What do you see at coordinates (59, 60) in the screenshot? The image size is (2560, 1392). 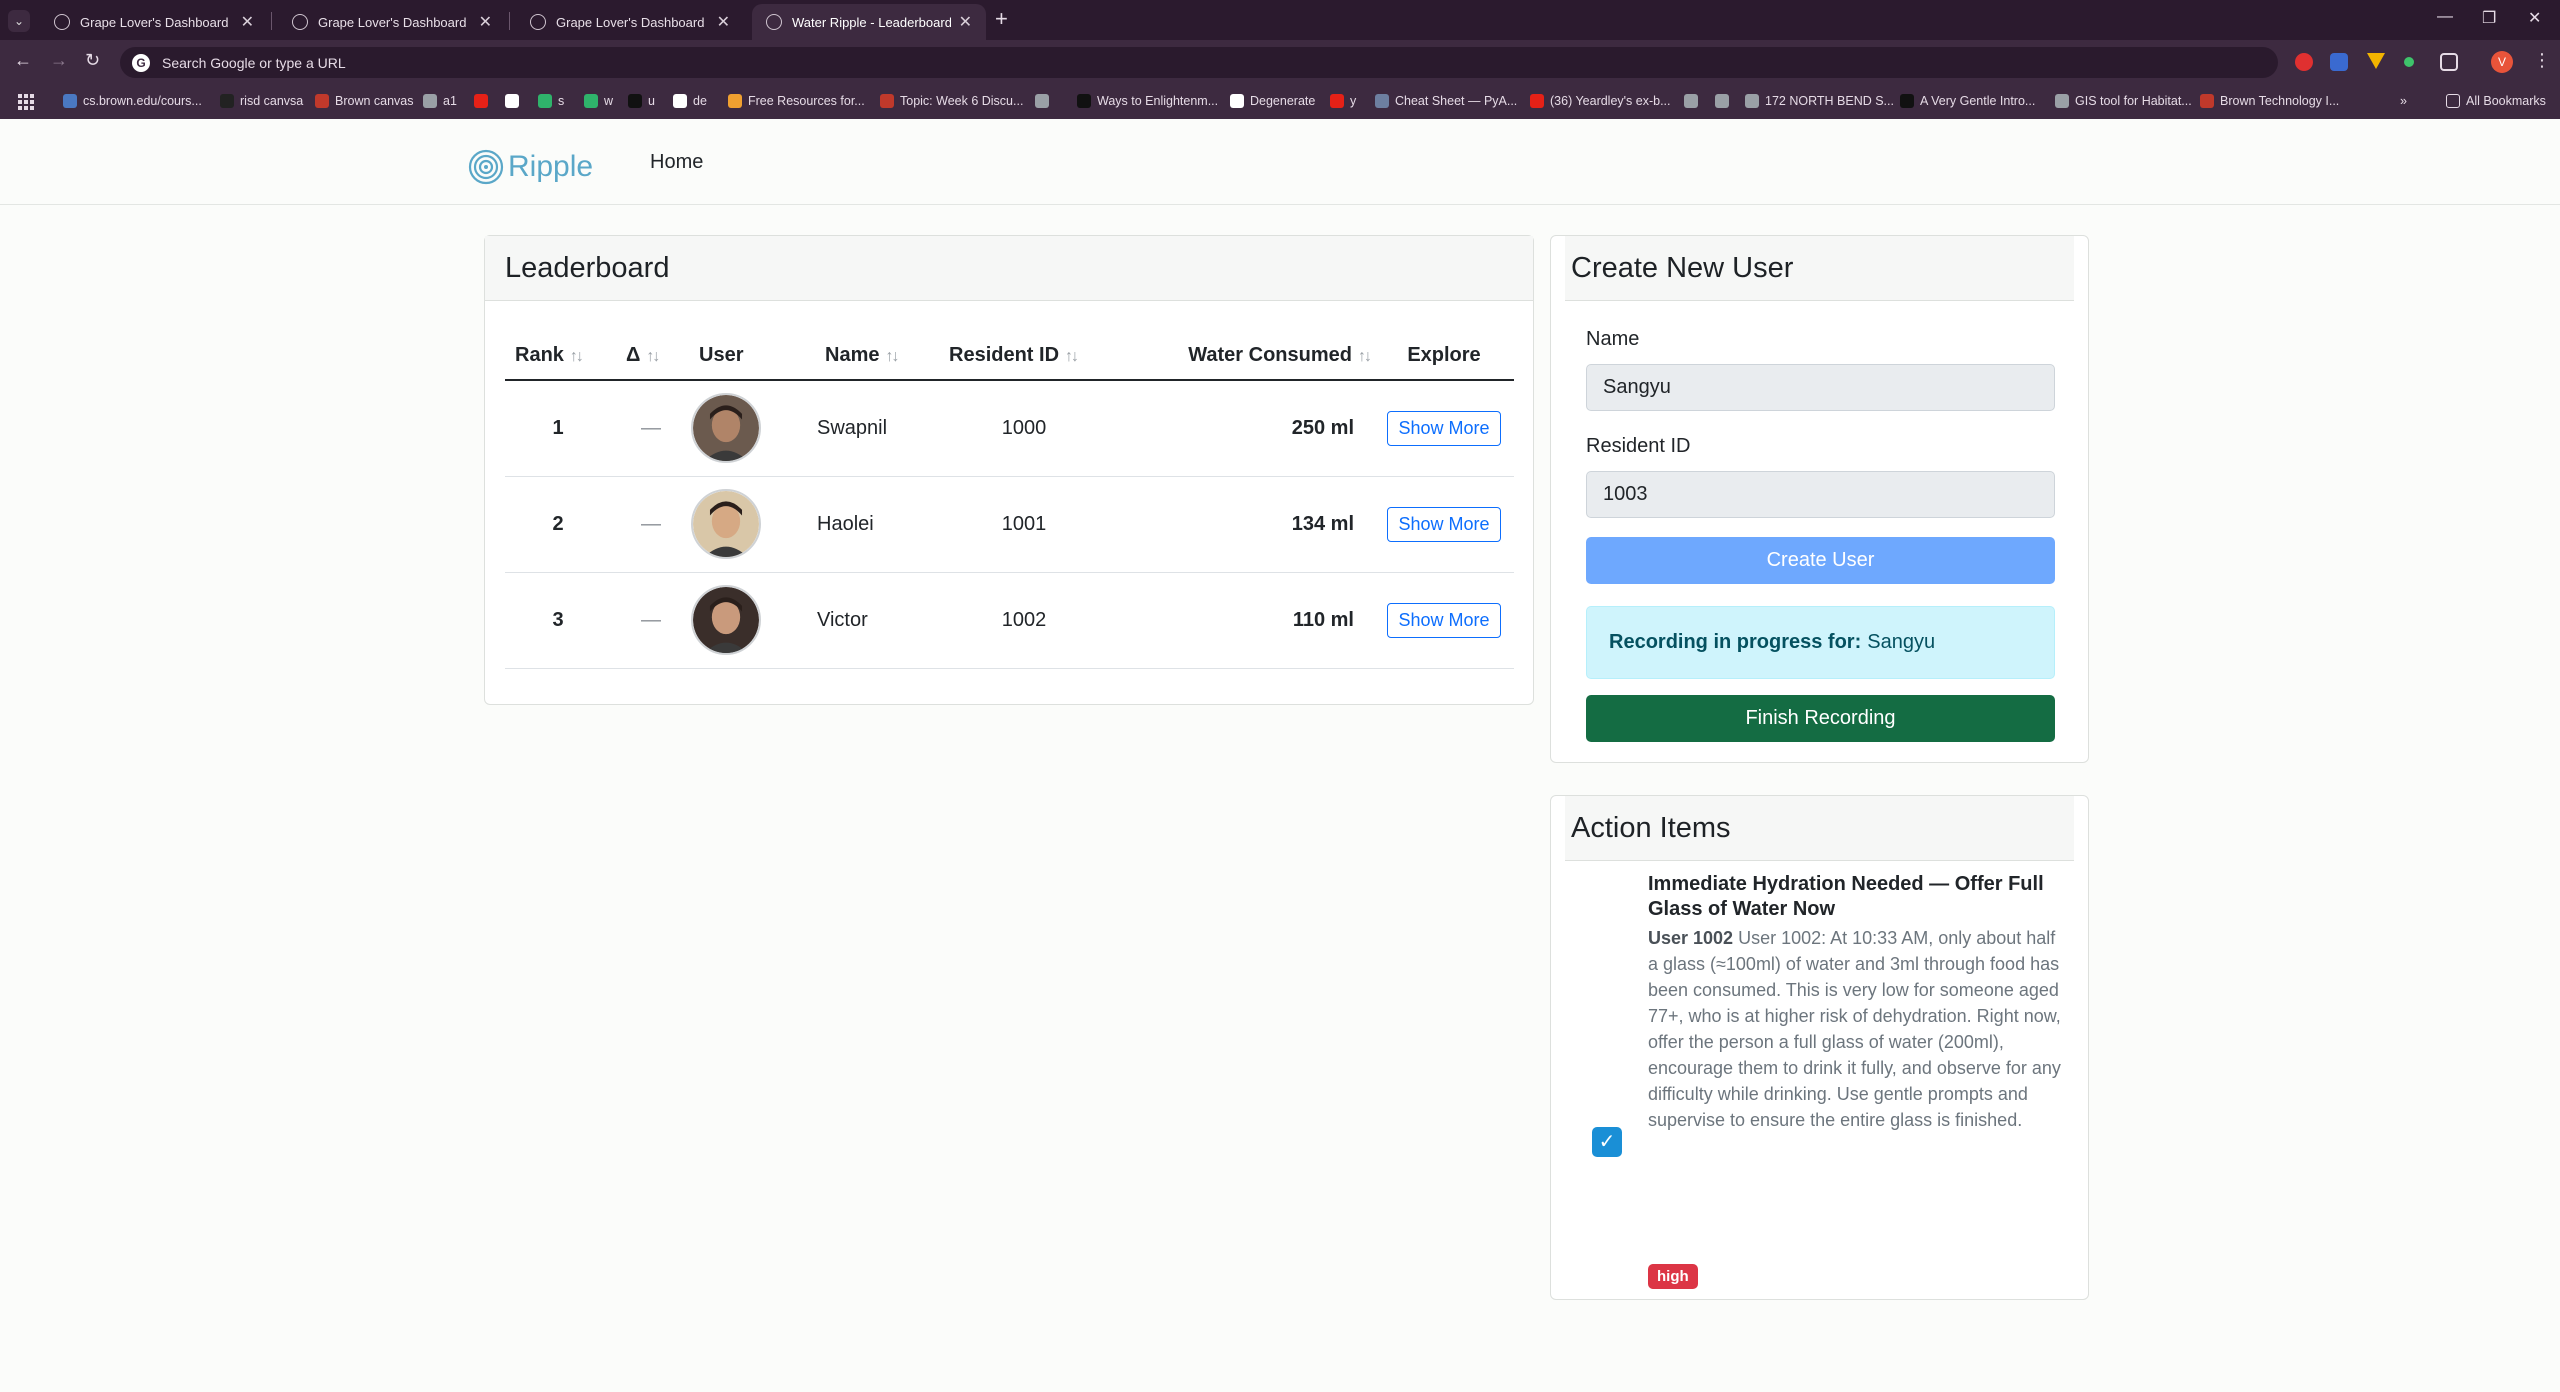 I see `forward-arrow-icon: →` at bounding box center [59, 60].